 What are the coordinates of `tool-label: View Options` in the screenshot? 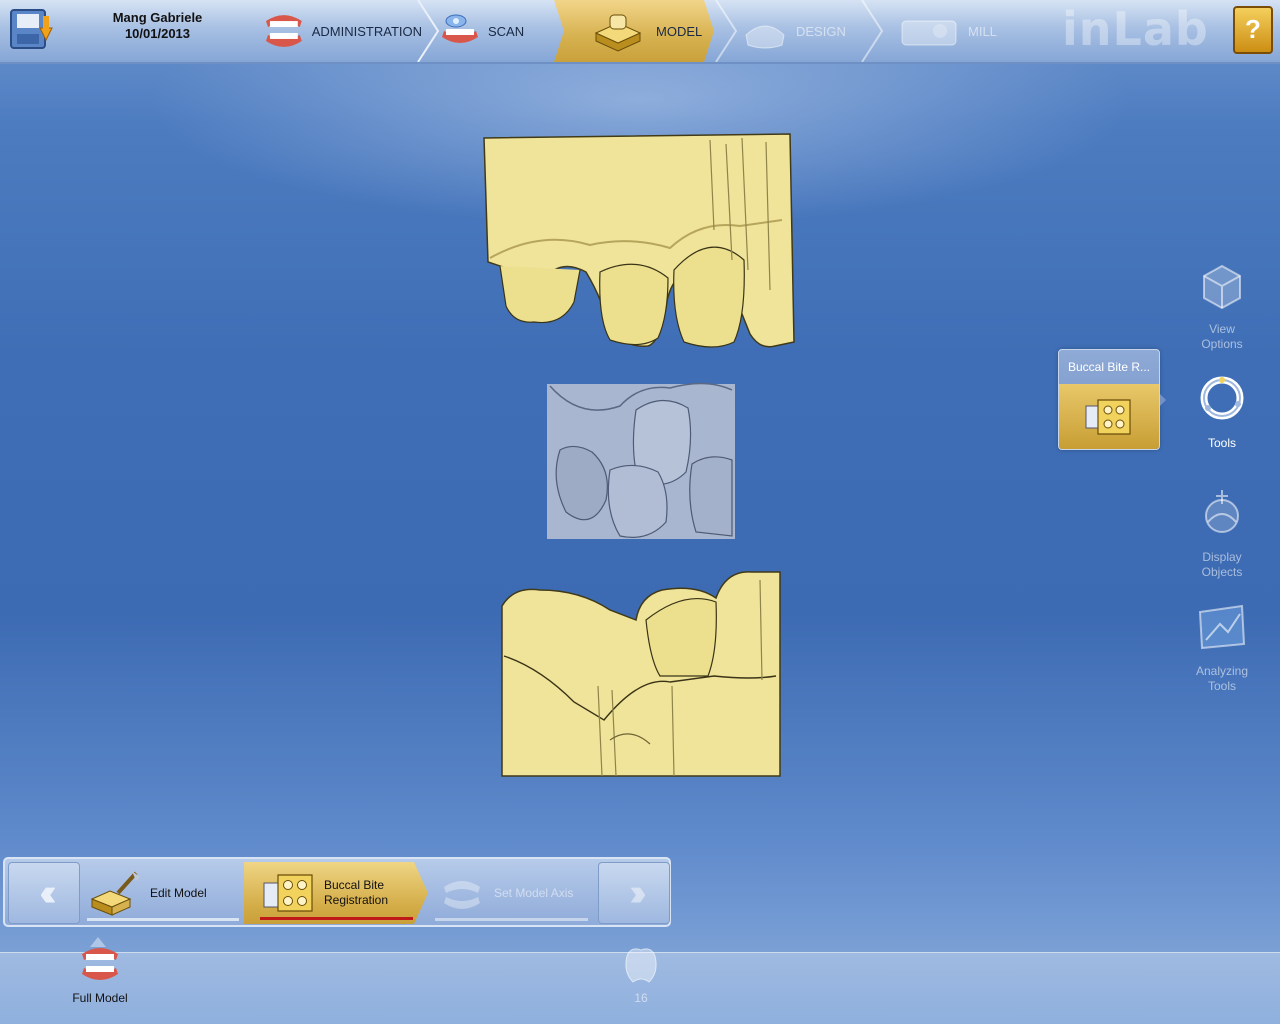 It's located at (1222, 336).